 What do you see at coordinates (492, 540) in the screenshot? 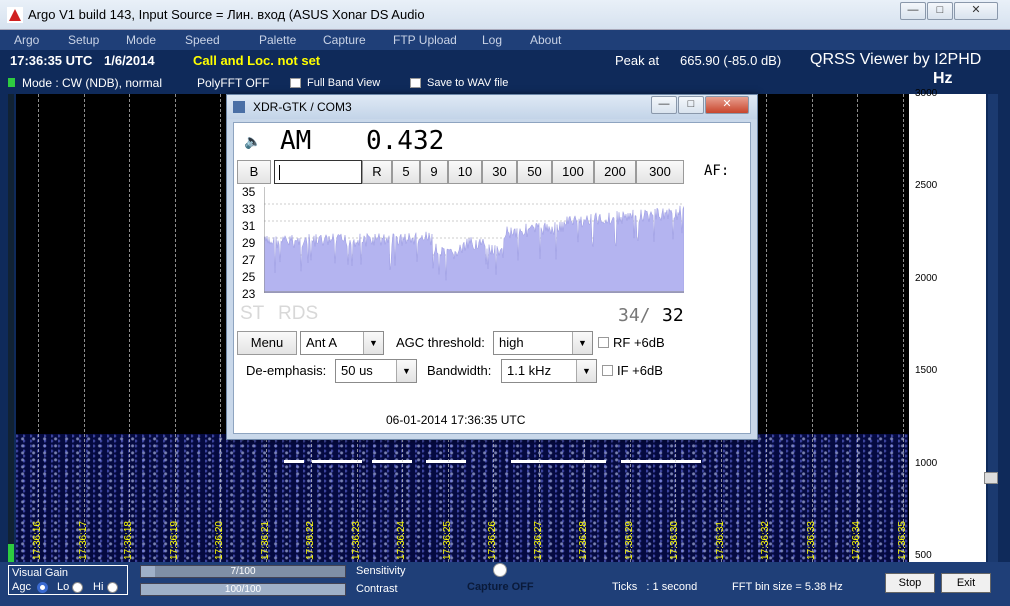
I see `time-label: 17:36:26` at bounding box center [492, 540].